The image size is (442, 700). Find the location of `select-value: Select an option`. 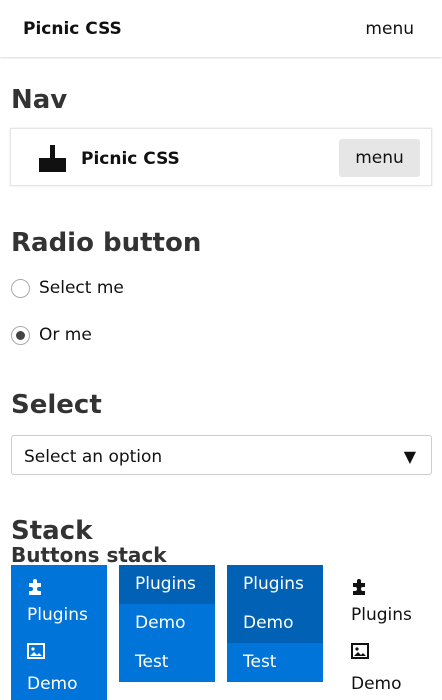

select-value: Select an option is located at coordinates (93, 457).